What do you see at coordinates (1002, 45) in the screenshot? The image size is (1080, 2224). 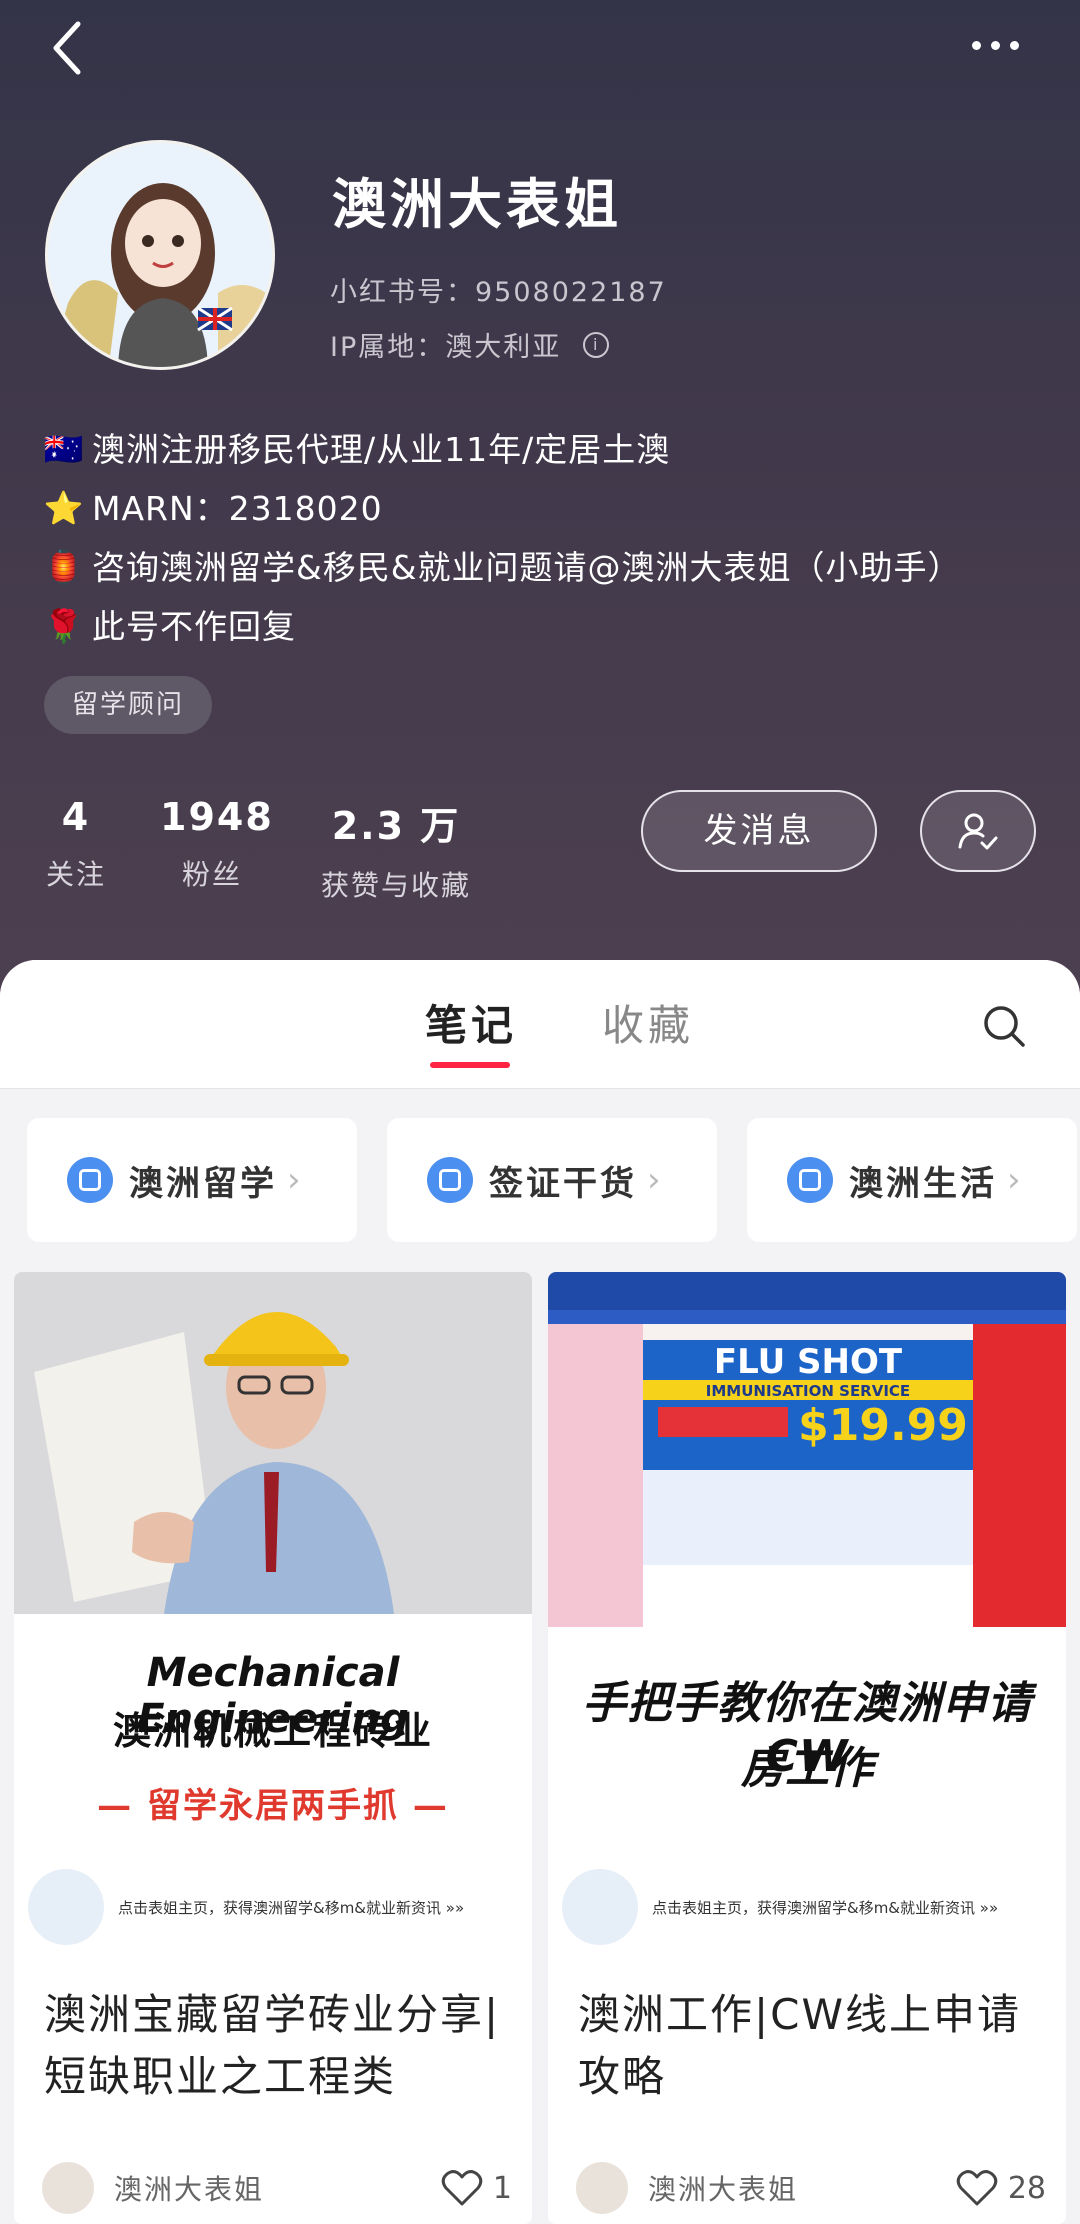 I see `more-icon` at bounding box center [1002, 45].